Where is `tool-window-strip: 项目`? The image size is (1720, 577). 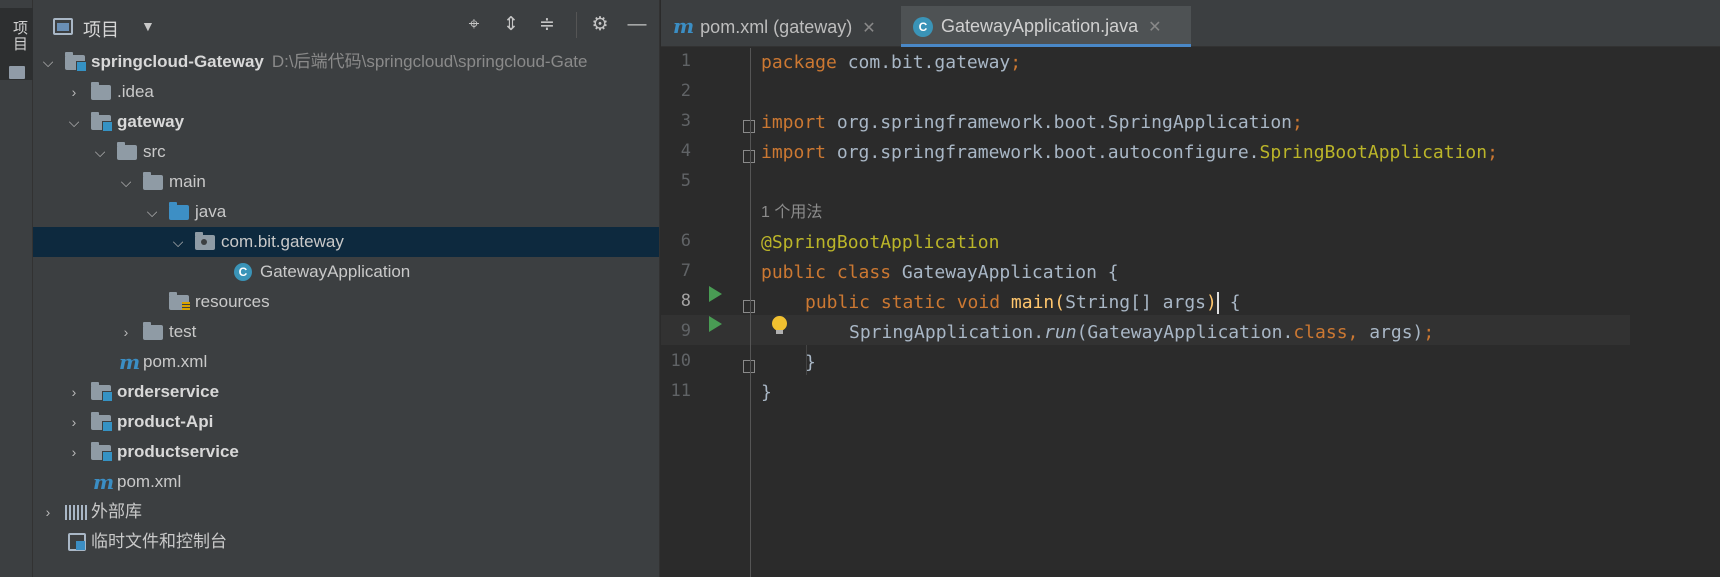
tool-window-strip: 项目 is located at coordinates (16, 288).